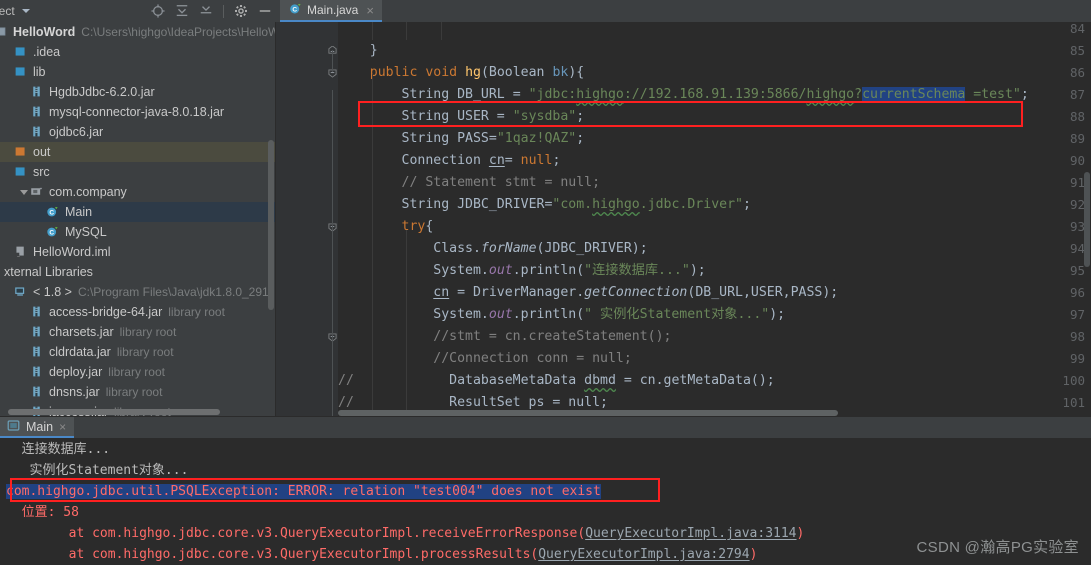  What do you see at coordinates (173, 292) in the screenshot?
I see `tree-item-sublabel: C:\Program Files\Java\jdk1.8.0_291` at bounding box center [173, 292].